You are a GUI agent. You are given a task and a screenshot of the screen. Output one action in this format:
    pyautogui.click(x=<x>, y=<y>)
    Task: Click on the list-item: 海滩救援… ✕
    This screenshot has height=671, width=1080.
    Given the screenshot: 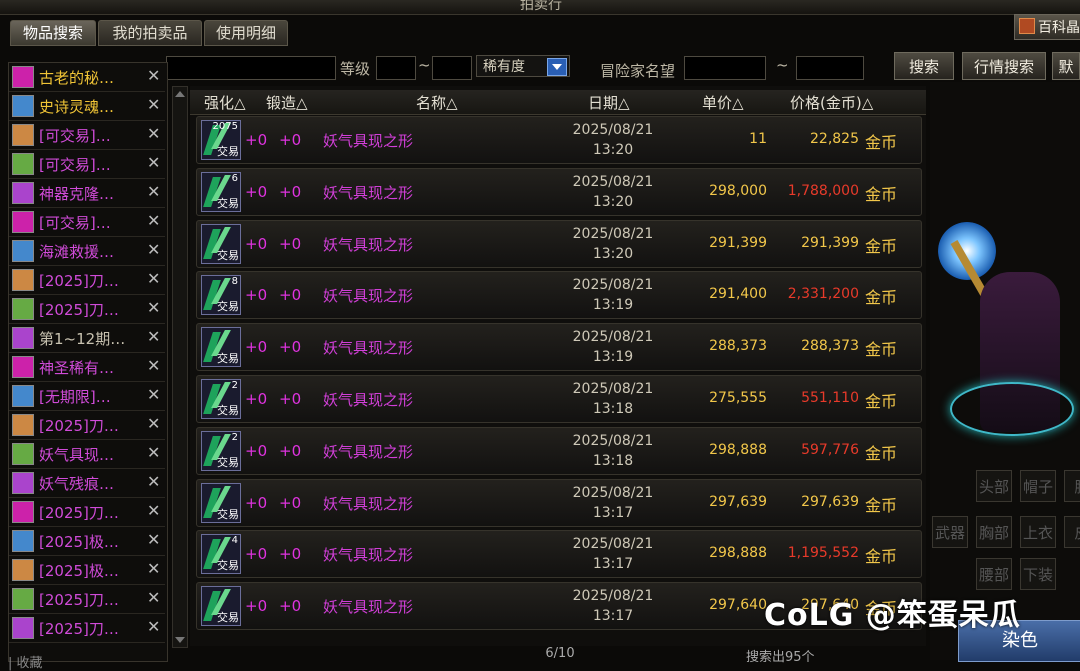 What is the action you would take?
    pyautogui.click(x=87, y=251)
    